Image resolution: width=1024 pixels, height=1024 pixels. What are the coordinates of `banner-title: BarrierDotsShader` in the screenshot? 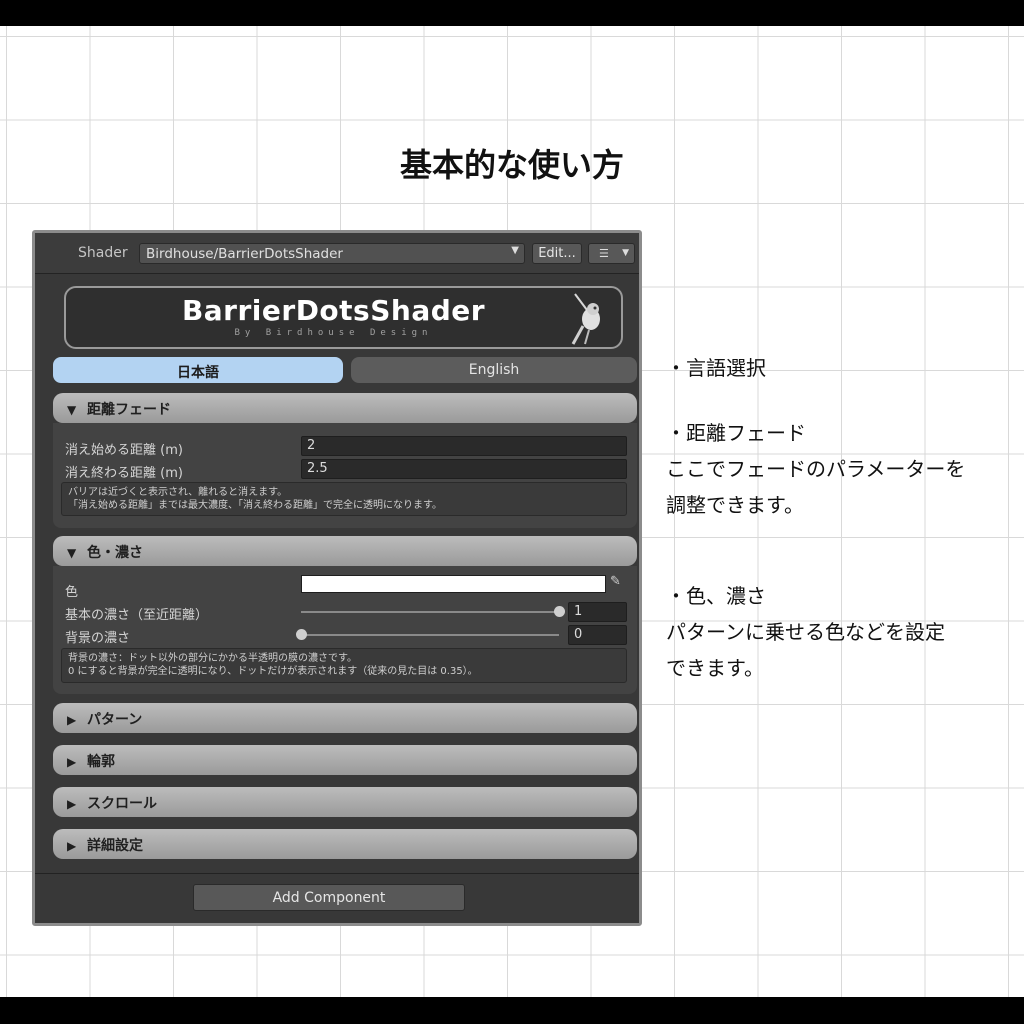 It's located at (333, 310).